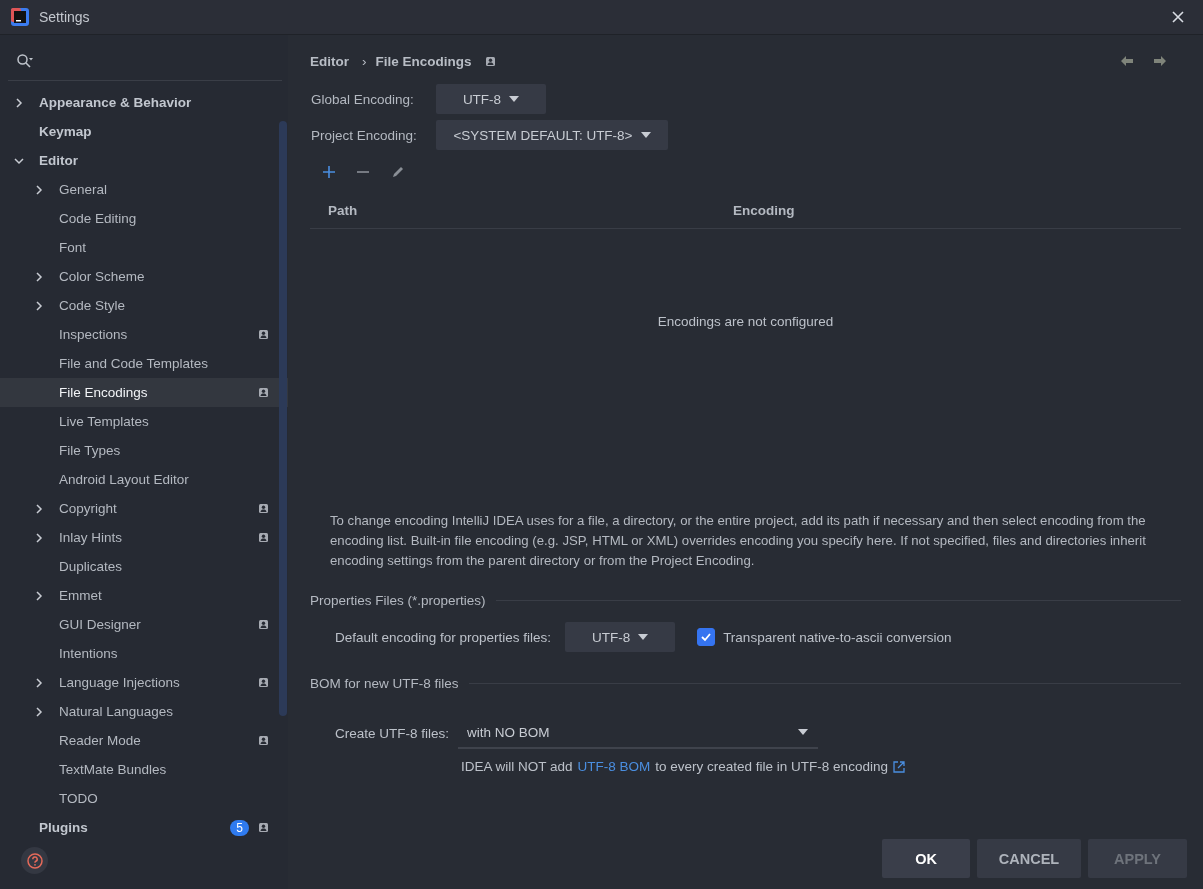 The height and width of the screenshot is (889, 1203). Describe the element at coordinates (239, 827) in the screenshot. I see `count-badge: 5` at that location.